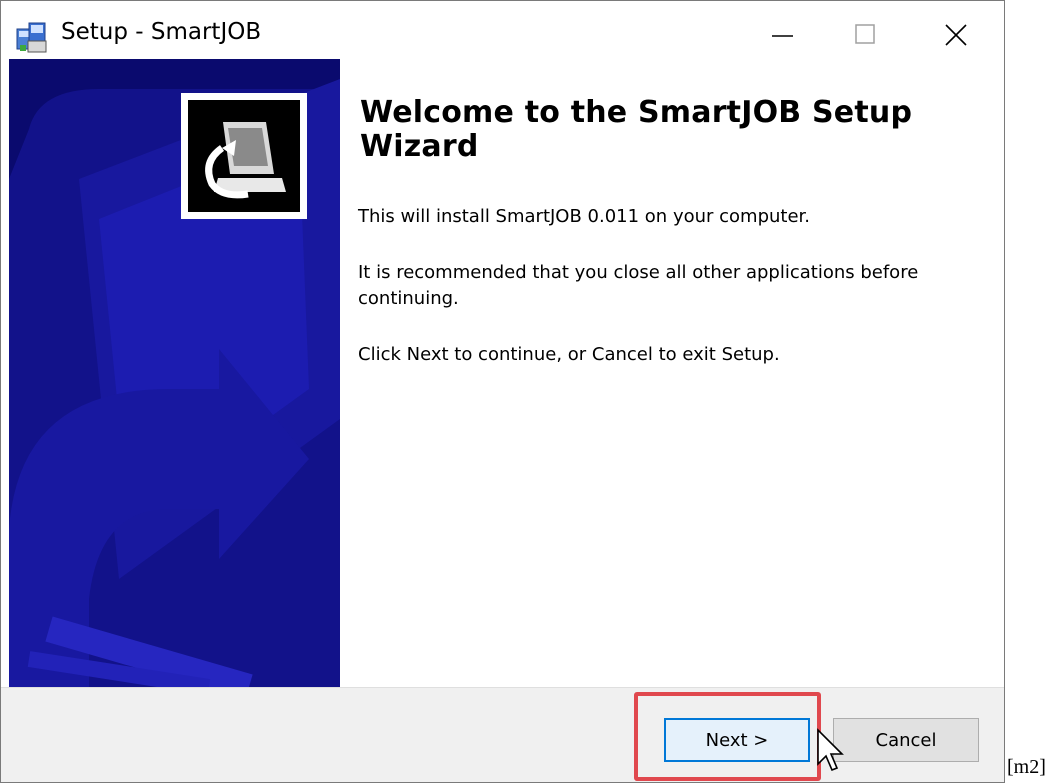 The image size is (1057, 783). What do you see at coordinates (502, 34) in the screenshot?
I see `title-bar: Setup - SmartJOB` at bounding box center [502, 34].